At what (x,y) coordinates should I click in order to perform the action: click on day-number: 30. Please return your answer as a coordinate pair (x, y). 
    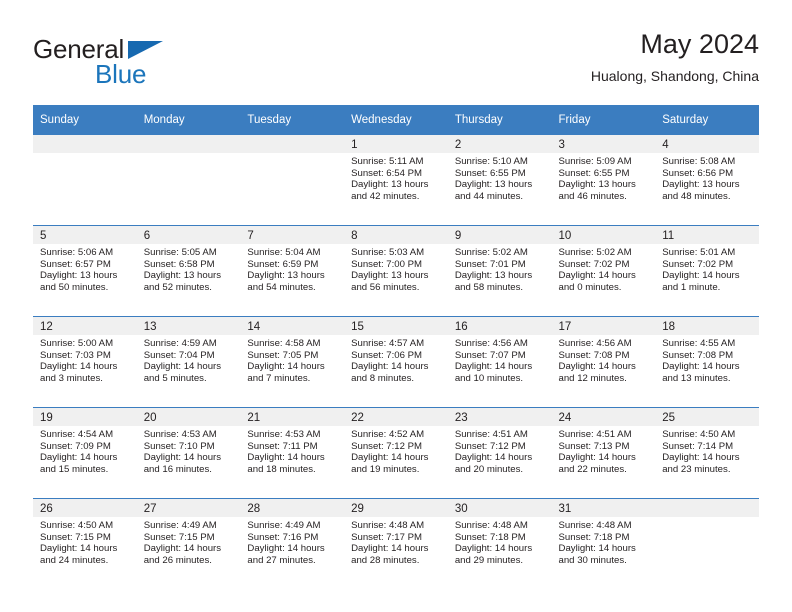
    Looking at the image, I should click on (499, 508).